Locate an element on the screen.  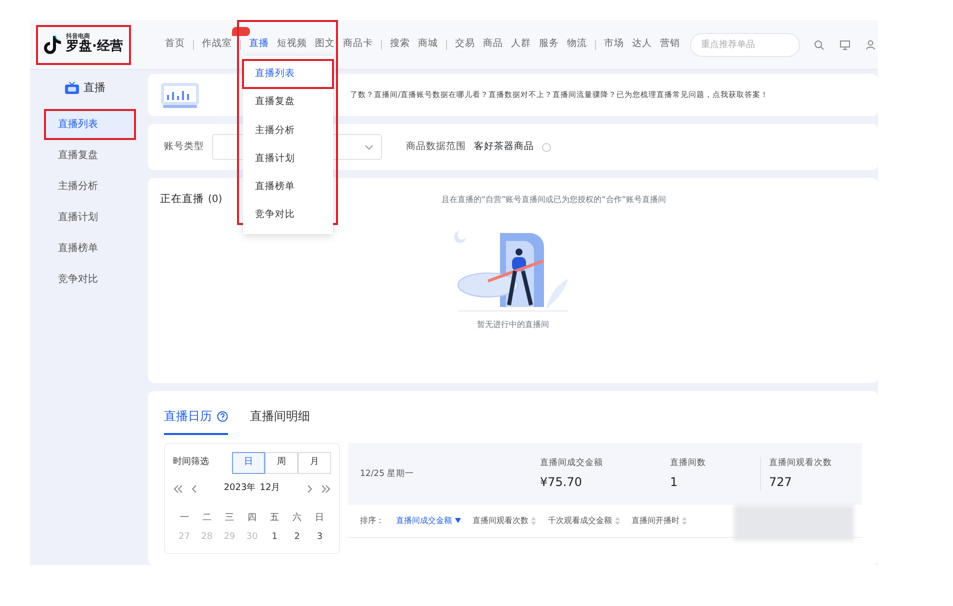
section-hint: 且在直播的“自营”账号直播间或已为您授权的“合作”账号直播间 is located at coordinates (553, 200).